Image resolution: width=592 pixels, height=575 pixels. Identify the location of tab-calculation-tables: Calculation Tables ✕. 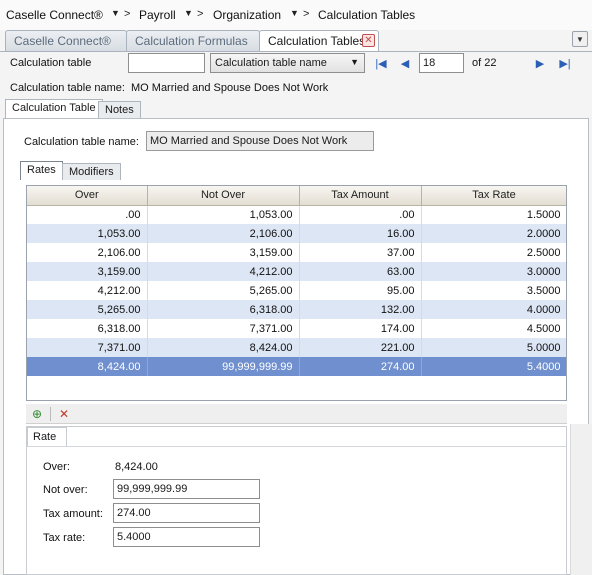
(319, 41).